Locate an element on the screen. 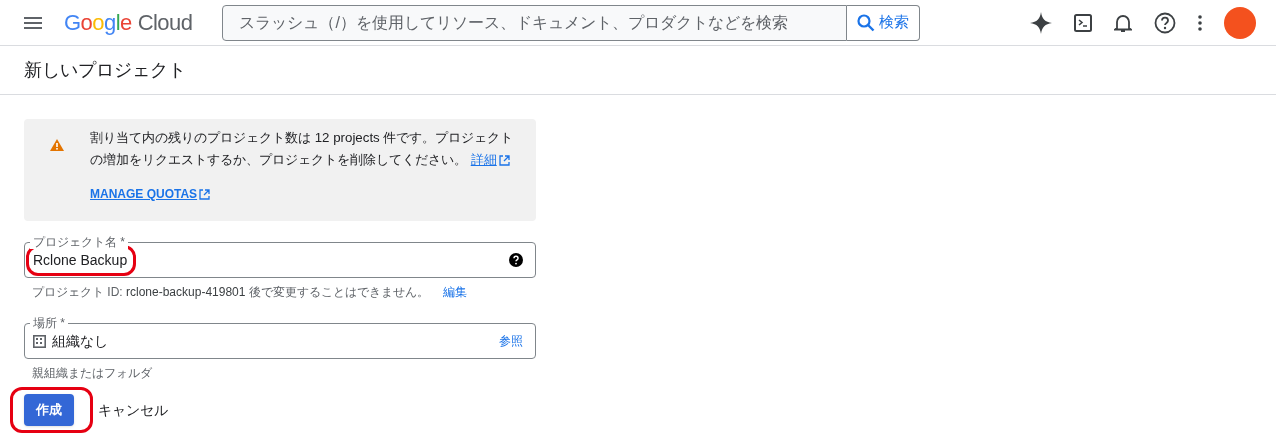 The width and height of the screenshot is (1276, 440). browse-link: 参照 is located at coordinates (511, 341).